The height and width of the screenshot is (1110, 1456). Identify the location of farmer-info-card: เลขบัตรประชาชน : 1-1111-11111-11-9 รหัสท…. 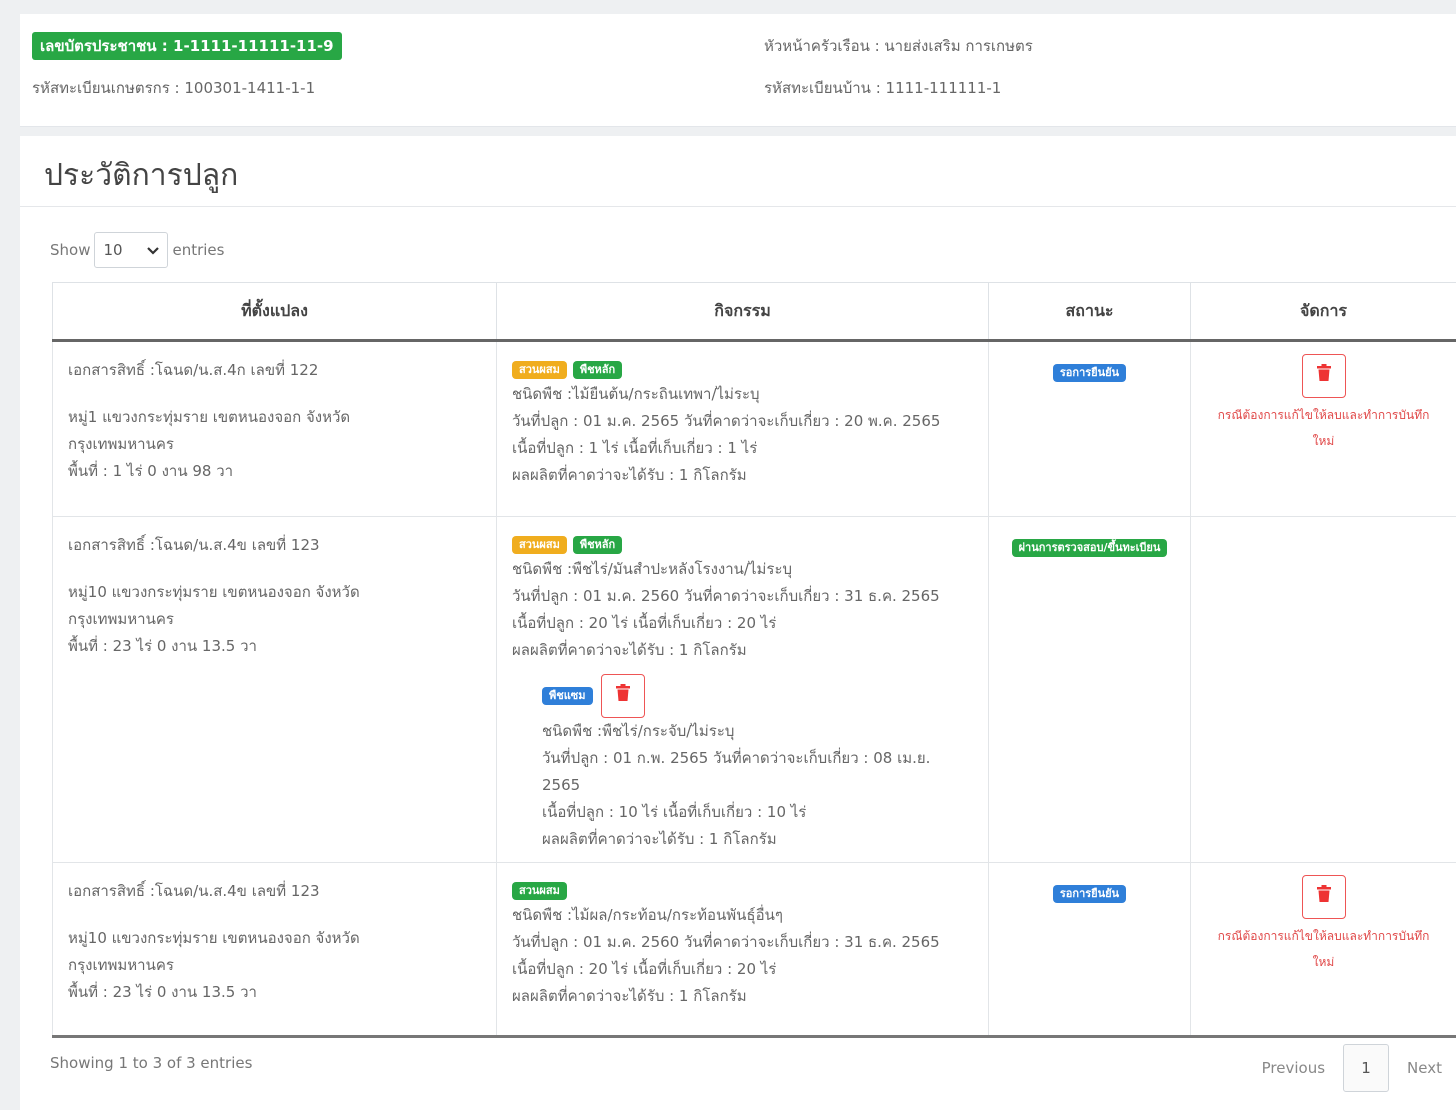
(738, 70).